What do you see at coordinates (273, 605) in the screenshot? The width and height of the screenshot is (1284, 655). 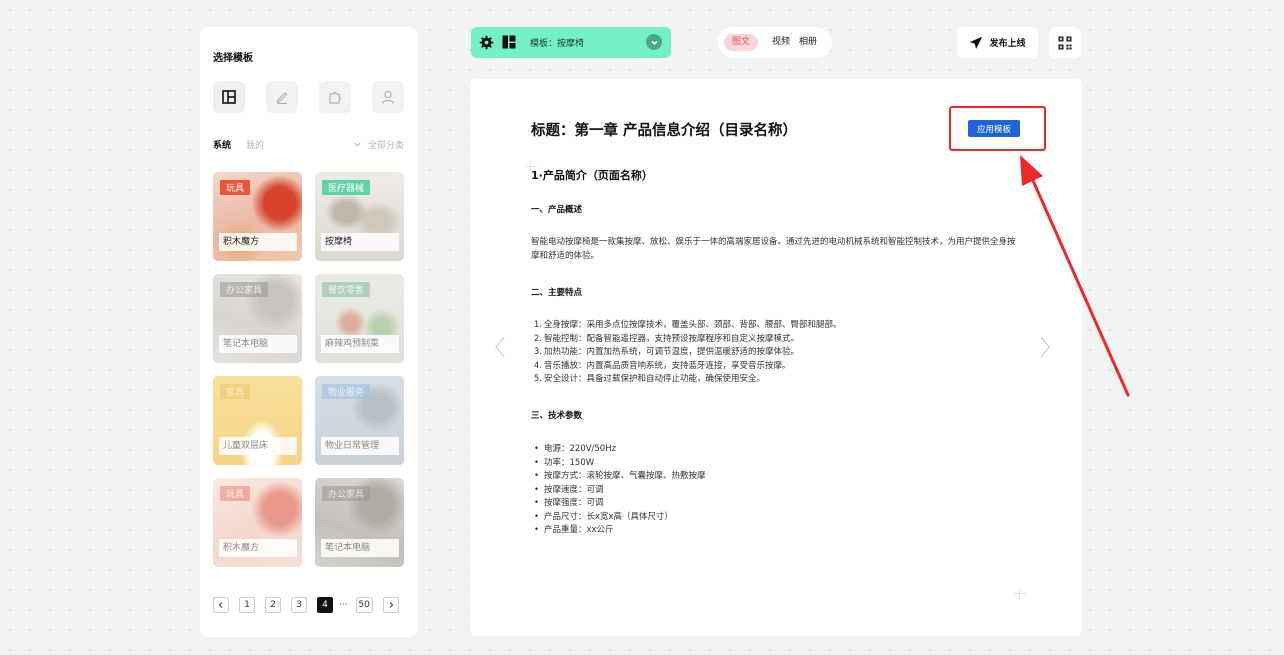 I see `page-button: 2` at bounding box center [273, 605].